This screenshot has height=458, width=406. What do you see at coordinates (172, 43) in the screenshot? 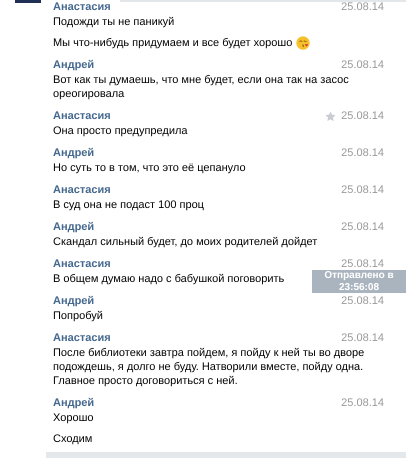
I see `message-text: Мы что-нибудь придумаем и все будет хорошо` at bounding box center [172, 43].